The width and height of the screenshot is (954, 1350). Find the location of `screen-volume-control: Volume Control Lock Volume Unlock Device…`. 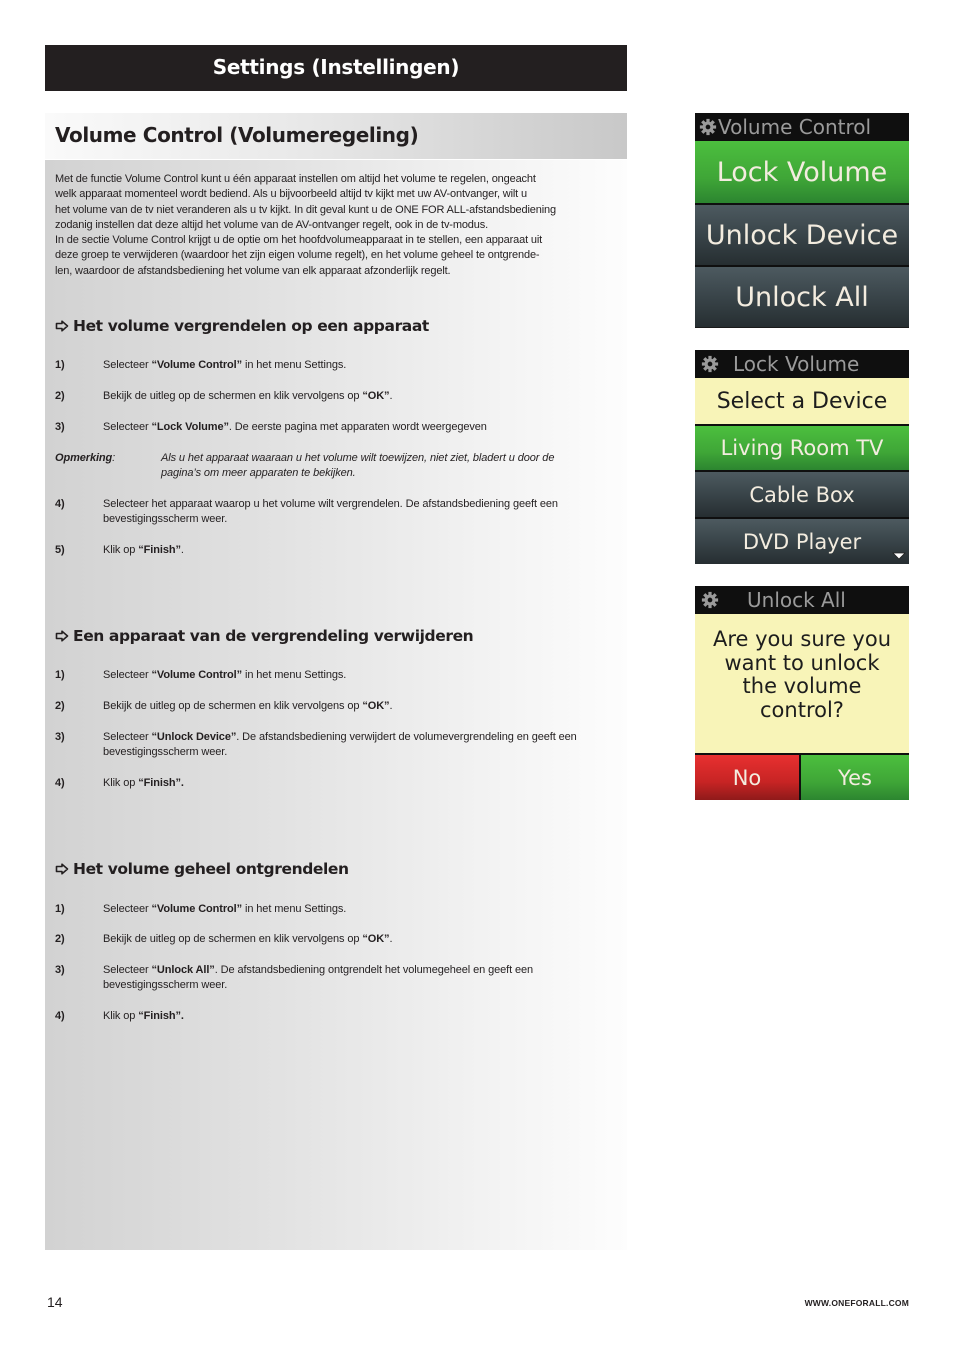

screen-volume-control: Volume Control Lock Volume Unlock Device… is located at coordinates (802, 220).